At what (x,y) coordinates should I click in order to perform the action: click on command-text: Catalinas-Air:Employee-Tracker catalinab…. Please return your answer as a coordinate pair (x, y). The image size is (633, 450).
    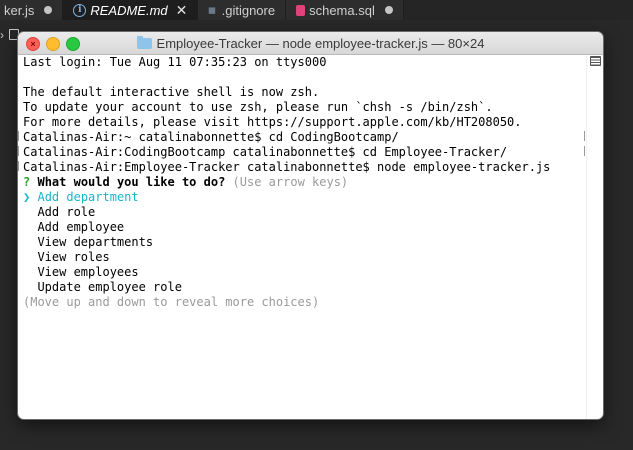
    Looking at the image, I should click on (287, 167).